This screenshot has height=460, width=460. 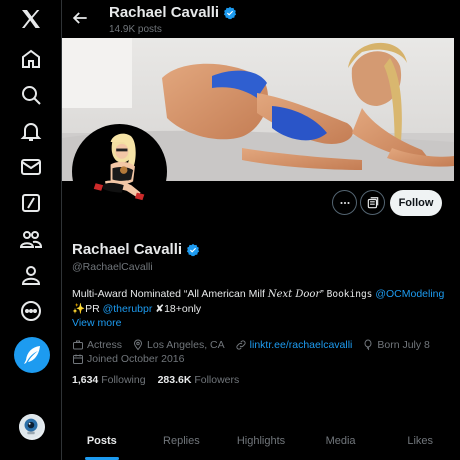 What do you see at coordinates (31, 59) in the screenshot?
I see `home-icon` at bounding box center [31, 59].